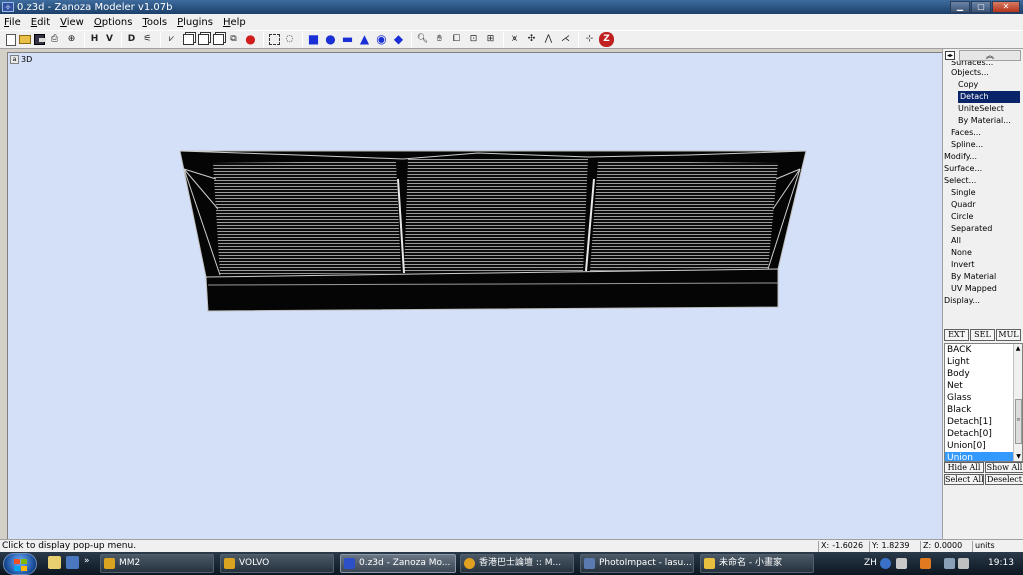  Describe the element at coordinates (901, 563) in the screenshot. I see `ime-options-icon` at that location.